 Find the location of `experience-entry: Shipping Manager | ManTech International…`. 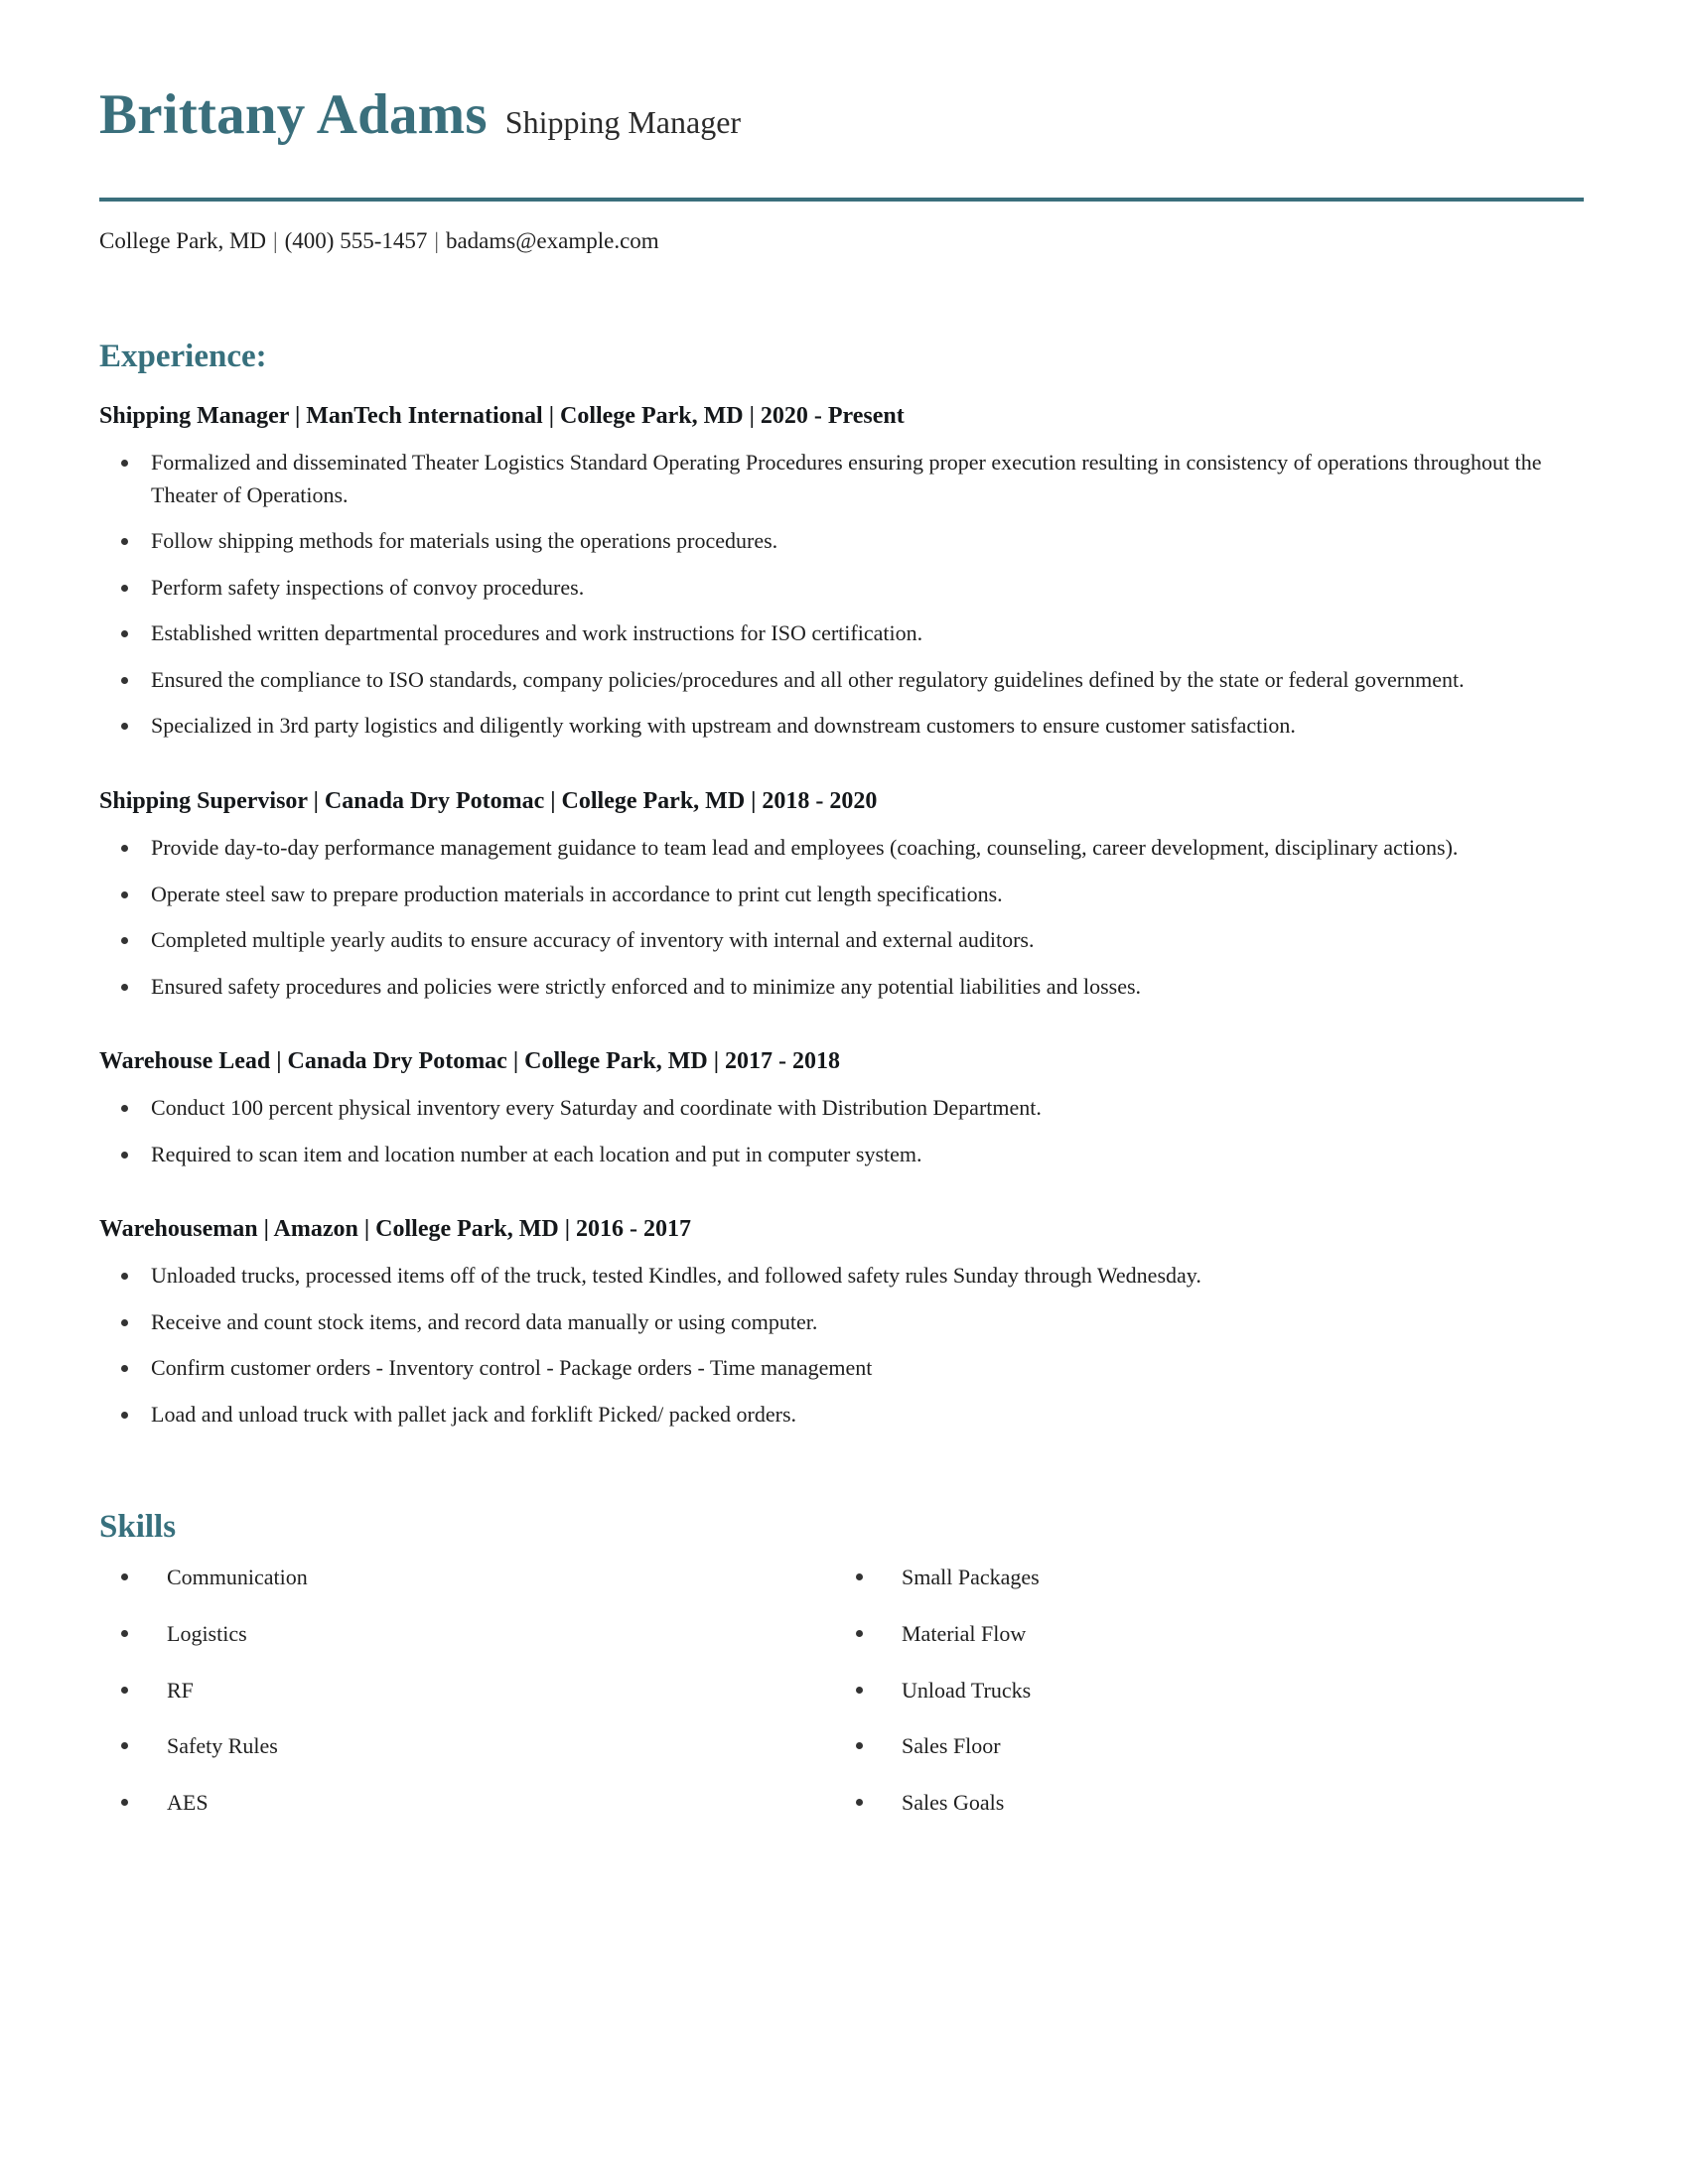

experience-entry: Shipping Manager | ManTech International… is located at coordinates (844, 572).